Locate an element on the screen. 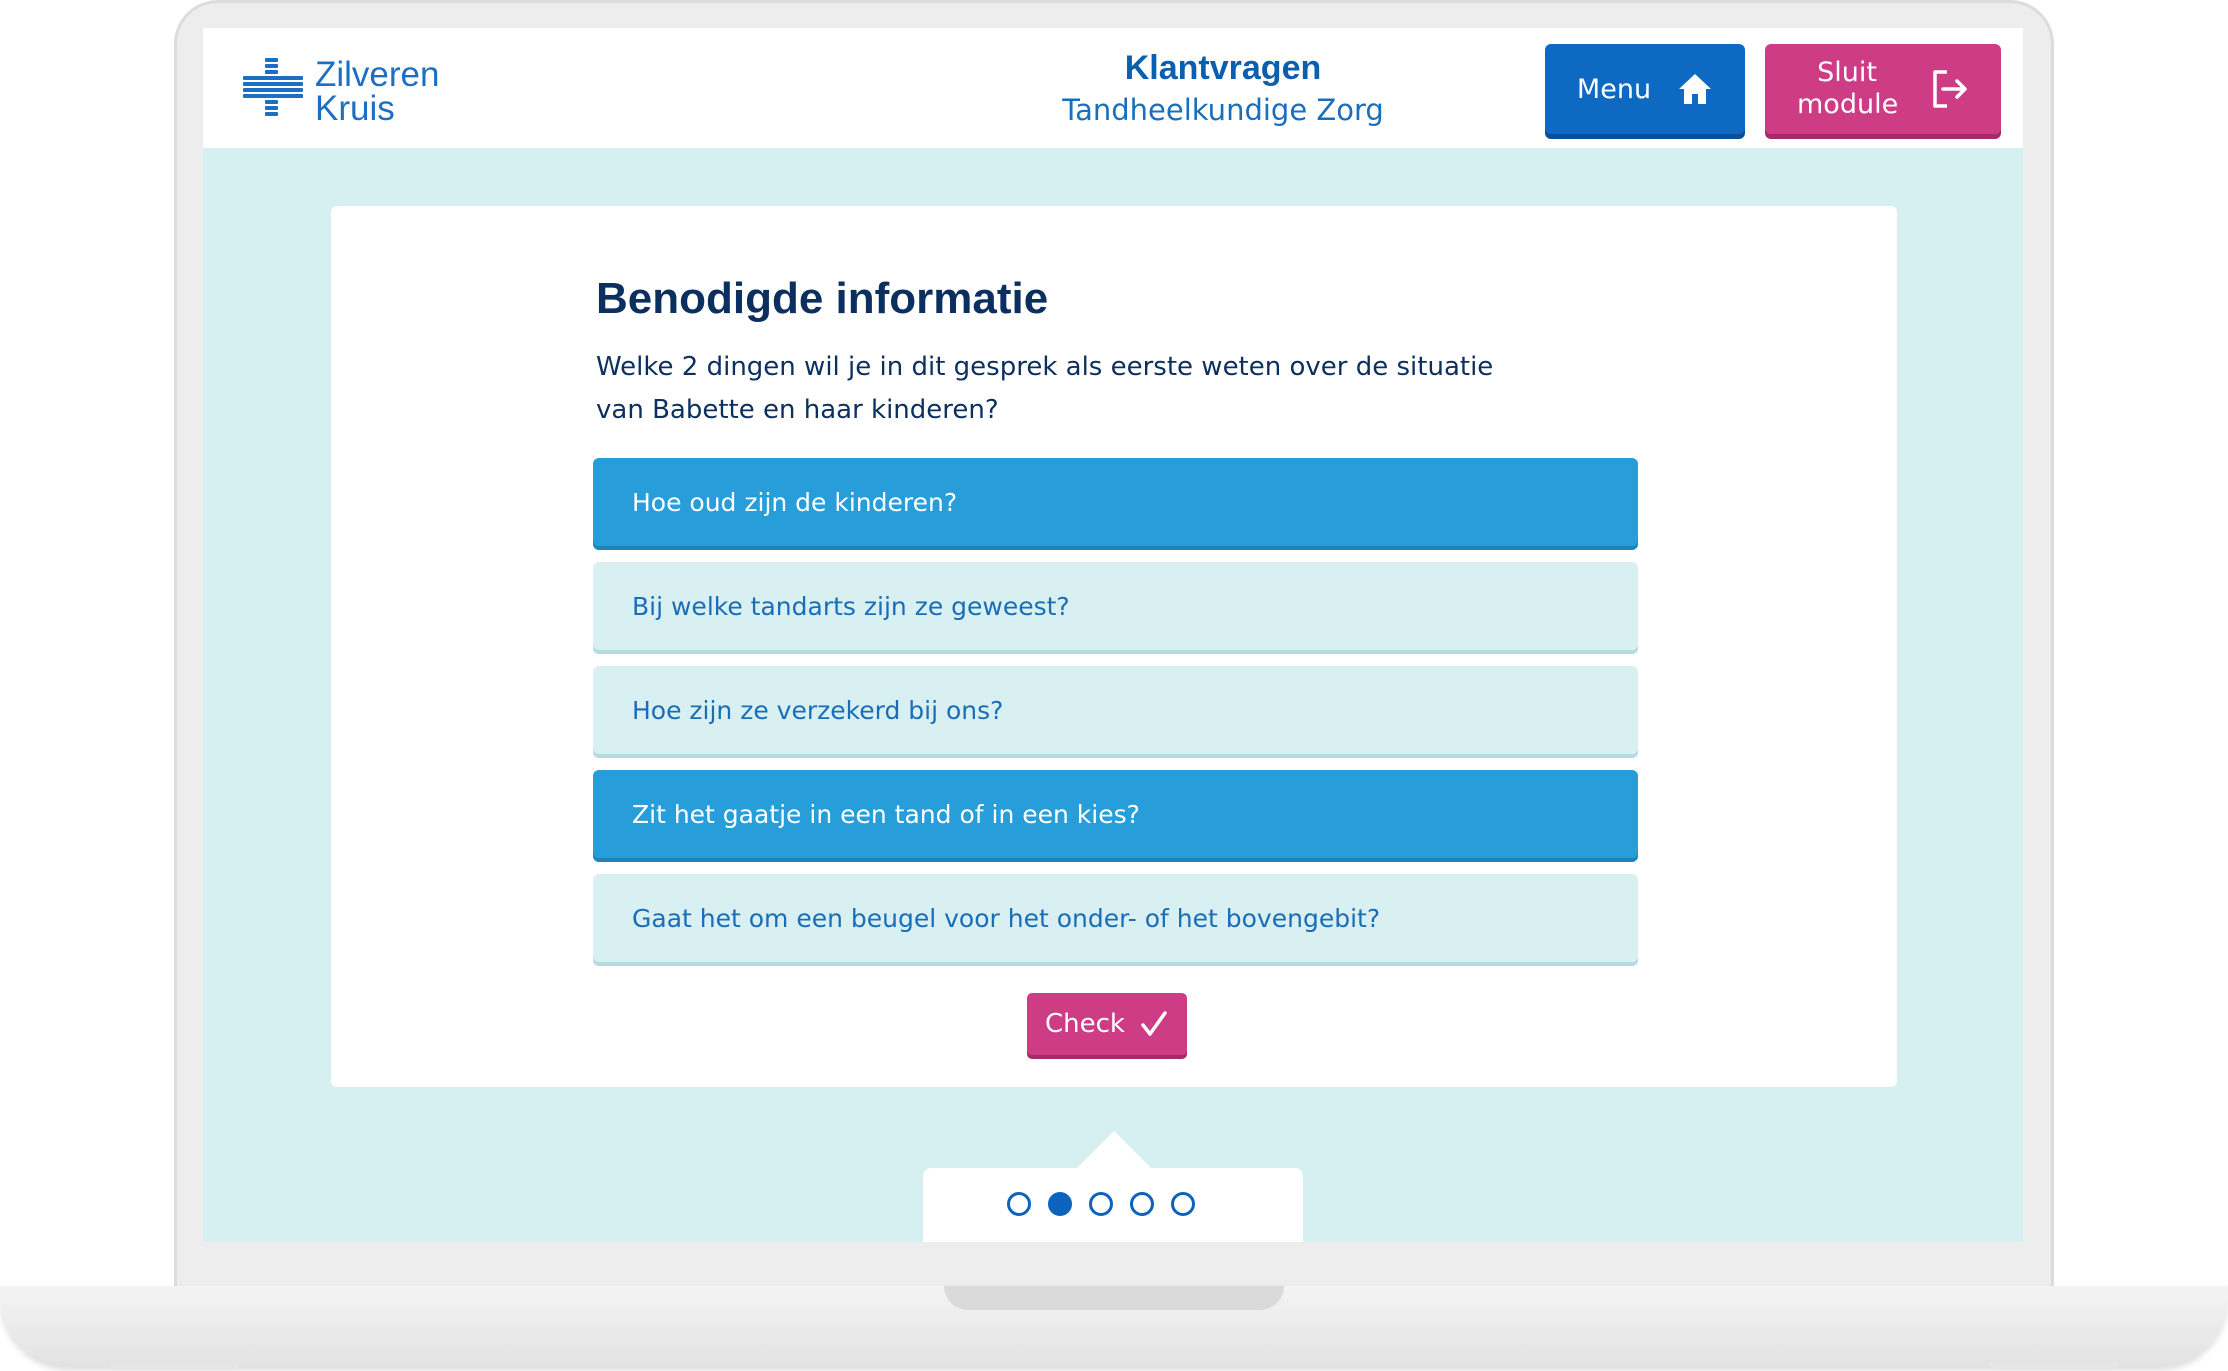 The image size is (2228, 1371). laptop-notch is located at coordinates (1114, 1298).